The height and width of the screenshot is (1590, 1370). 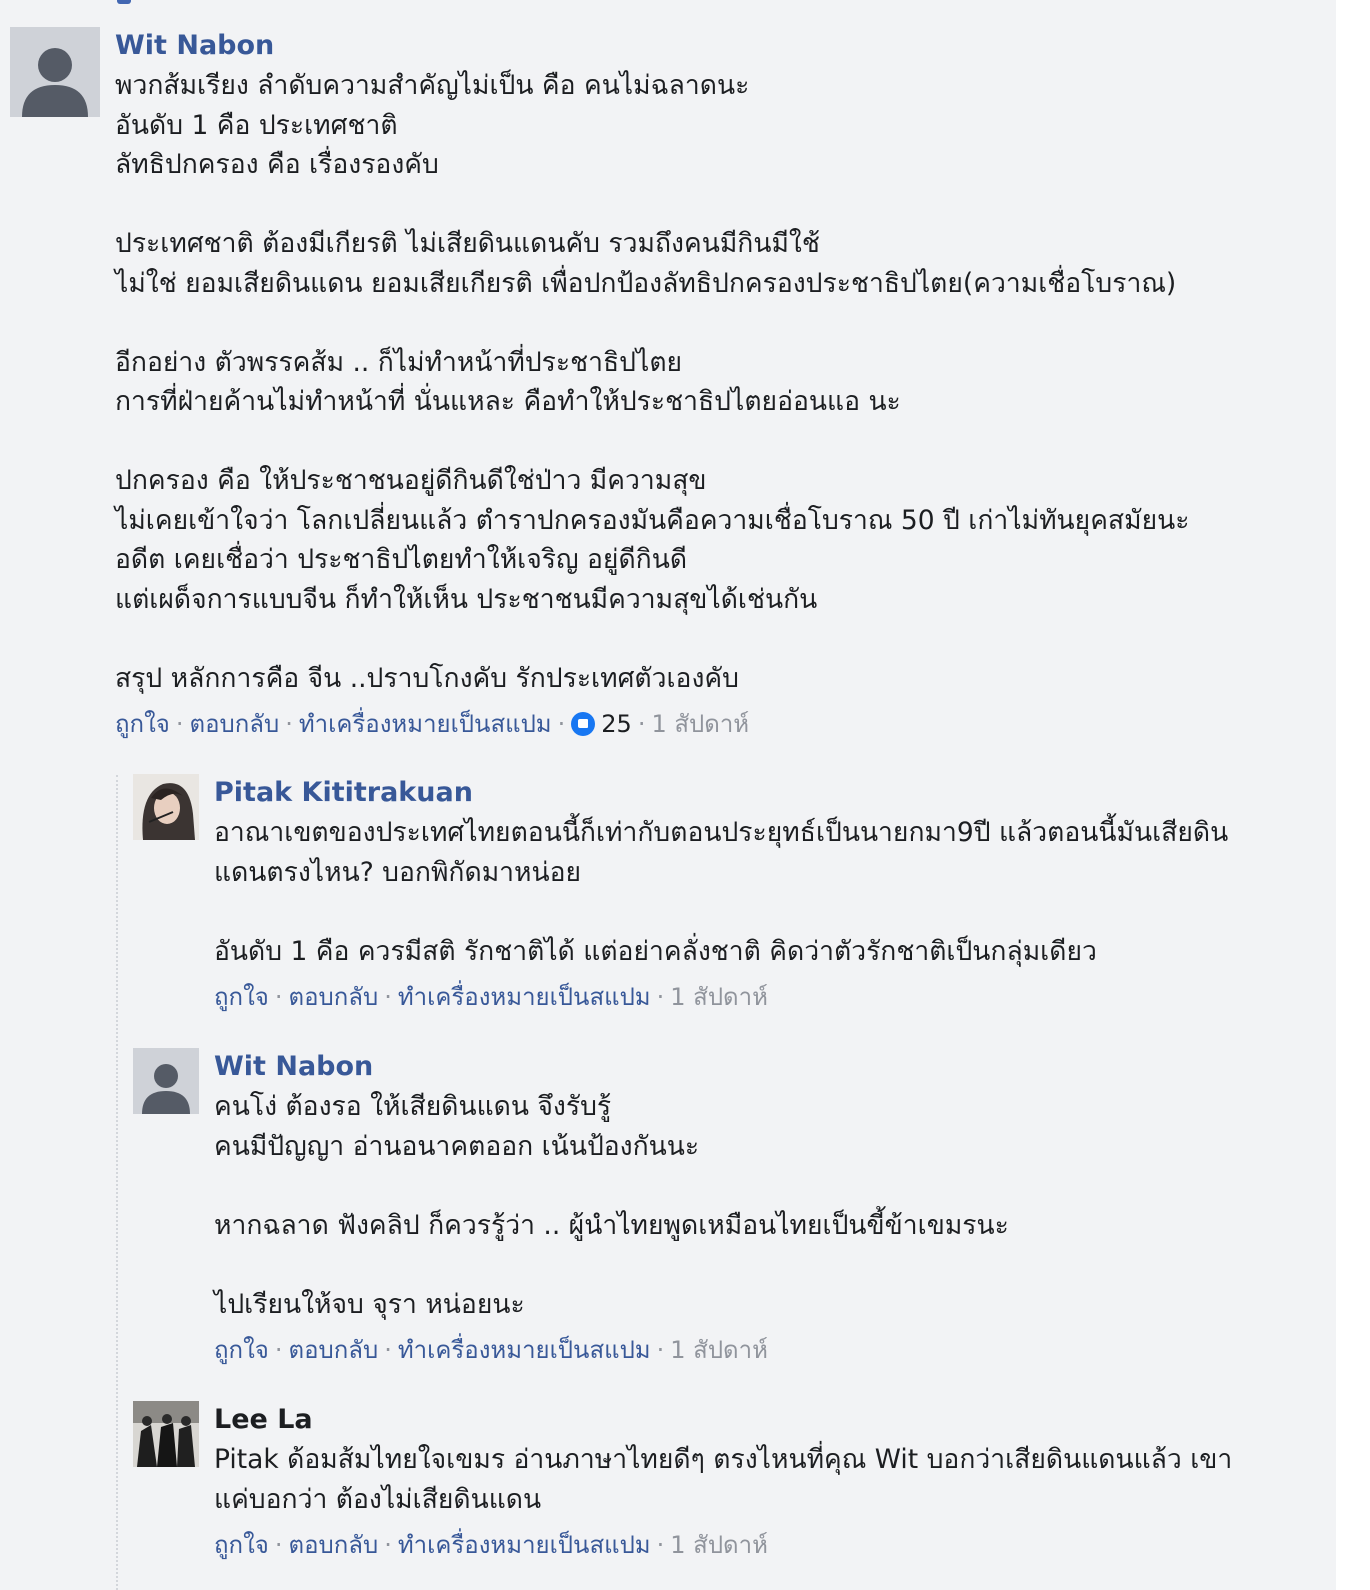 What do you see at coordinates (769, 1420) in the screenshot?
I see `comment-author-link: Lee La` at bounding box center [769, 1420].